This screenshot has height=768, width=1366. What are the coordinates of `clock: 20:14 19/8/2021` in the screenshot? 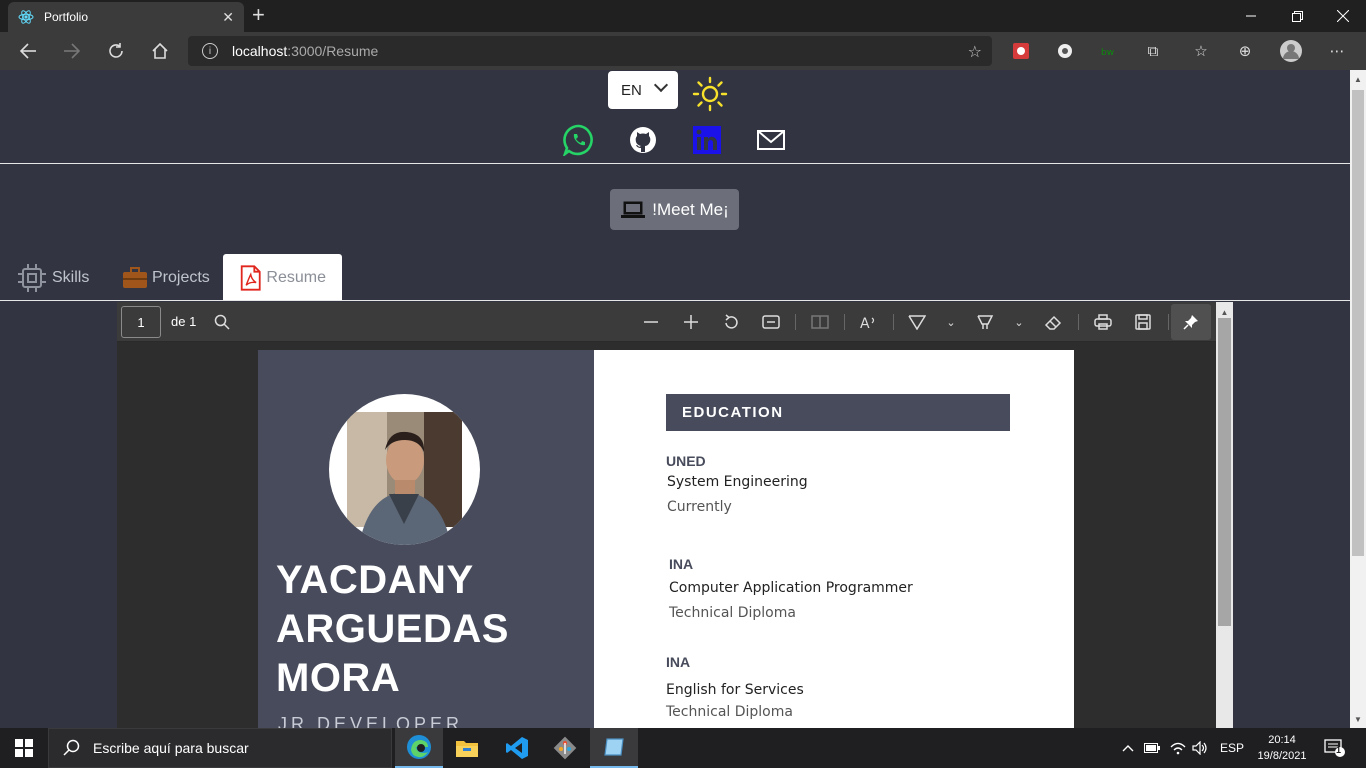 It's located at (1282, 748).